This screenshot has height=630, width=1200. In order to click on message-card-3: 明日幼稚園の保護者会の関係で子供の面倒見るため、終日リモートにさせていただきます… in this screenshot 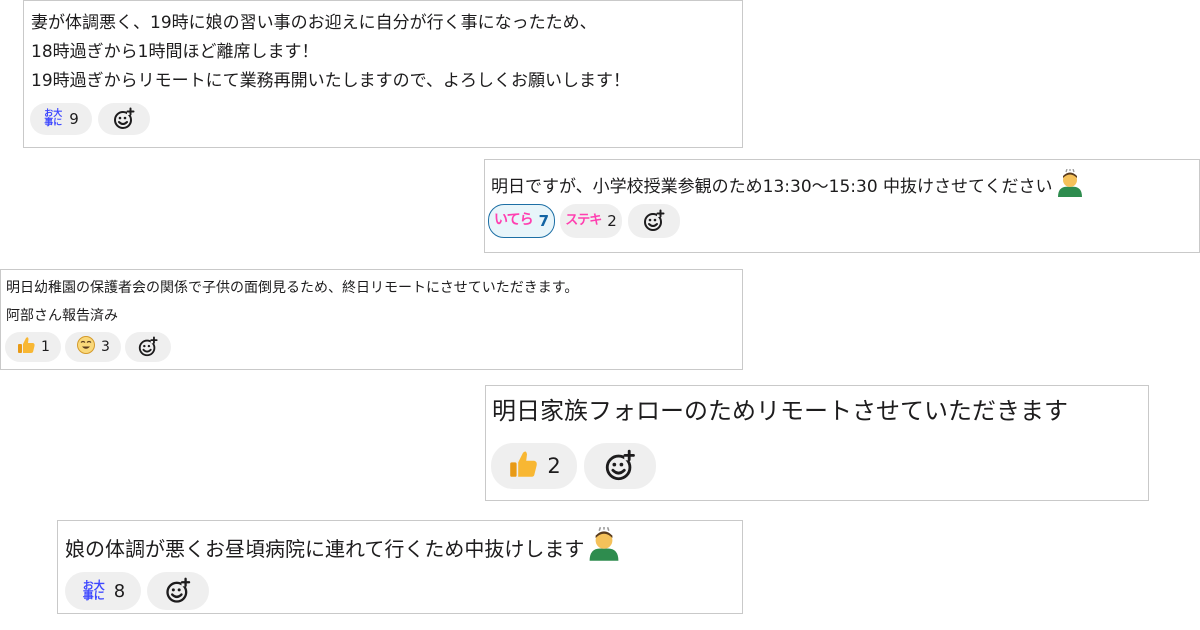, I will do `click(371, 319)`.